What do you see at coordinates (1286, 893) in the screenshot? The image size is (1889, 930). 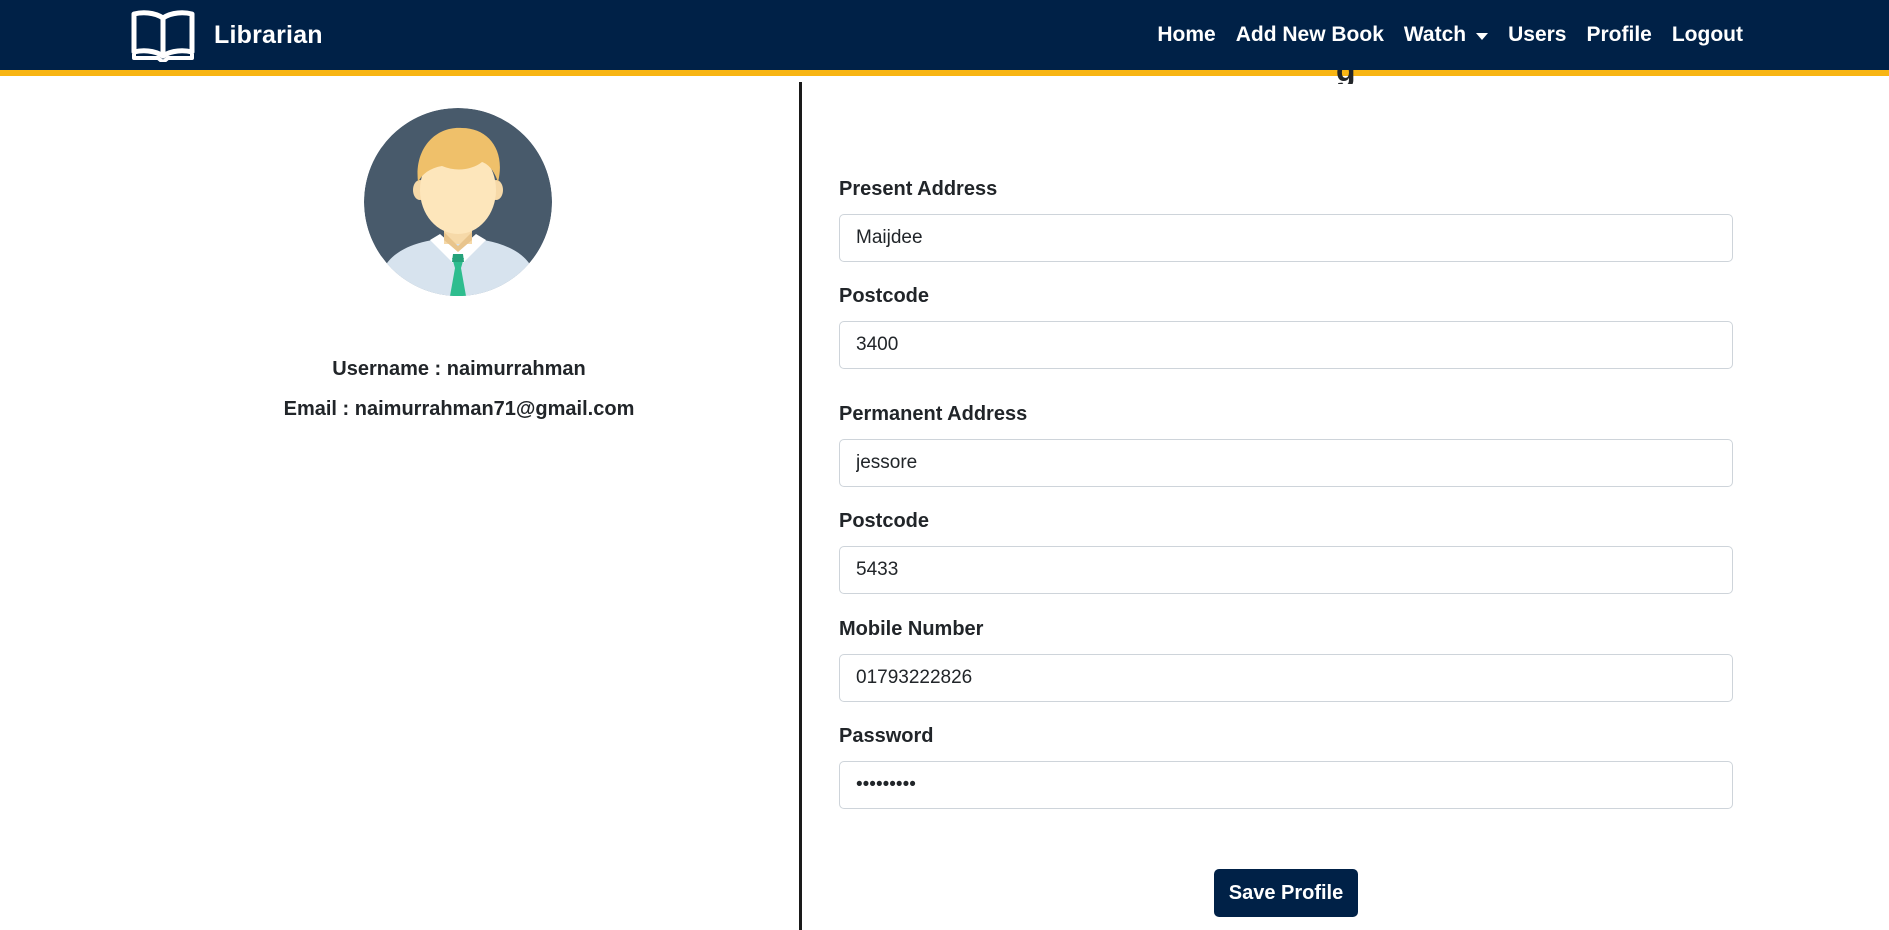 I see `save-profile-button: Save Profile` at bounding box center [1286, 893].